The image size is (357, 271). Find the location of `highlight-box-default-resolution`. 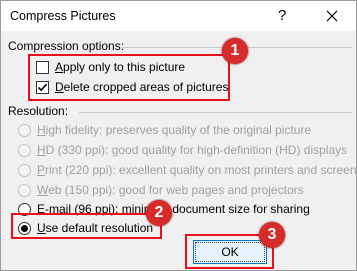

highlight-box-default-resolution is located at coordinates (86, 226).